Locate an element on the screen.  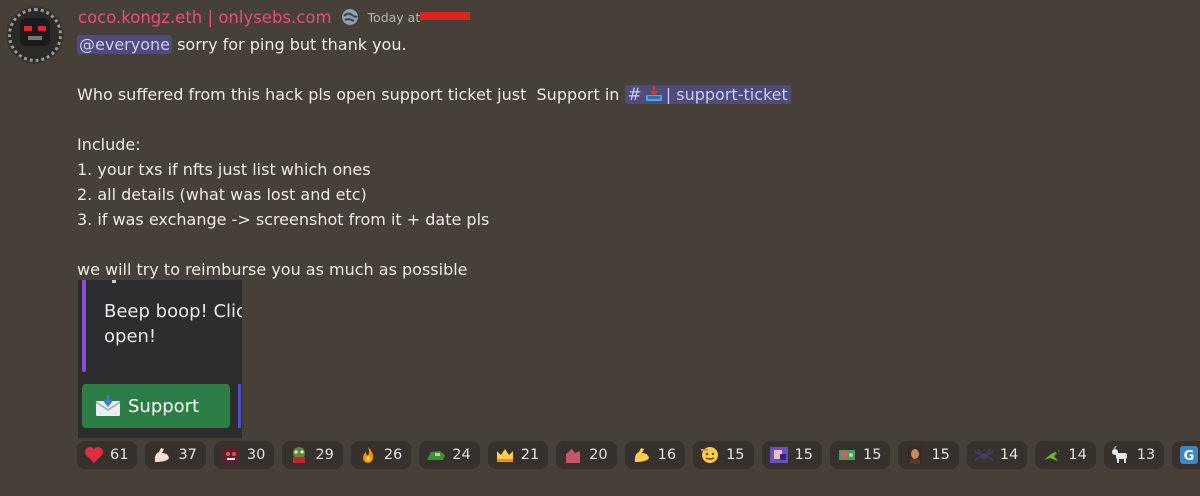
reaction-pixel-art: 15 is located at coordinates (791, 455).